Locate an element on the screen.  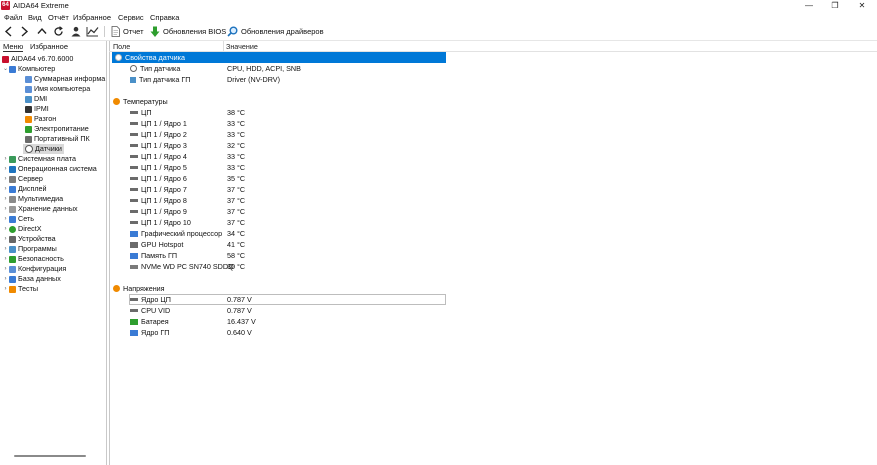
tree-item-config: › Конфигурация is located at coordinates (34, 269).